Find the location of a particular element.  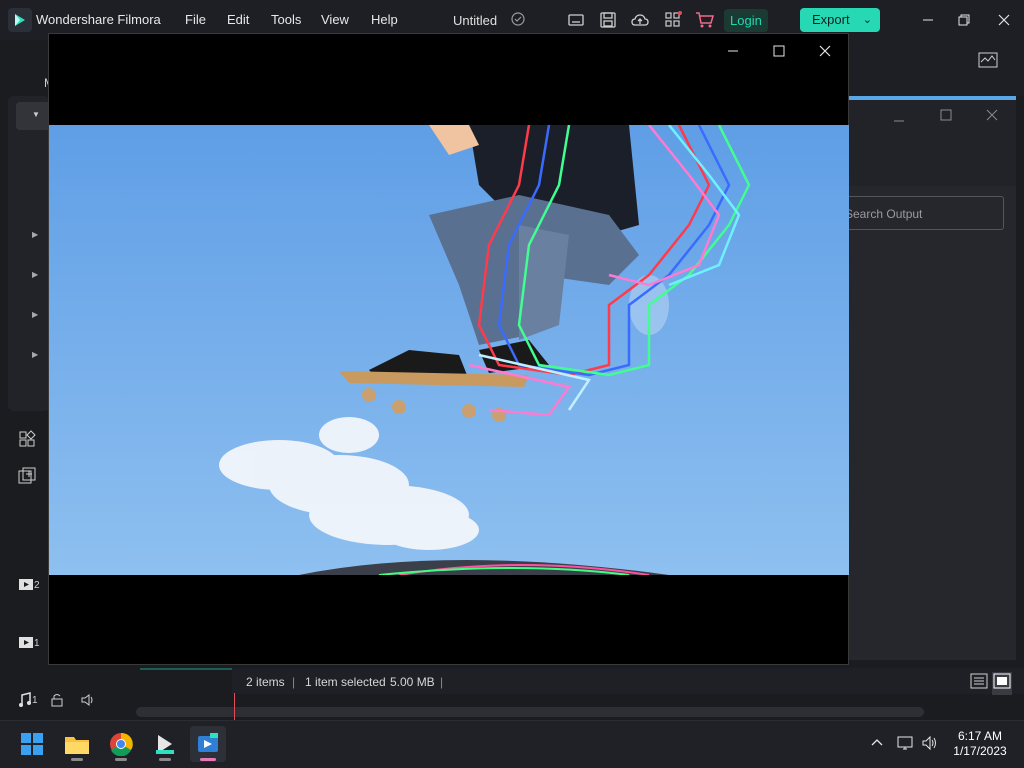

menu-view: View is located at coordinates (335, 19).